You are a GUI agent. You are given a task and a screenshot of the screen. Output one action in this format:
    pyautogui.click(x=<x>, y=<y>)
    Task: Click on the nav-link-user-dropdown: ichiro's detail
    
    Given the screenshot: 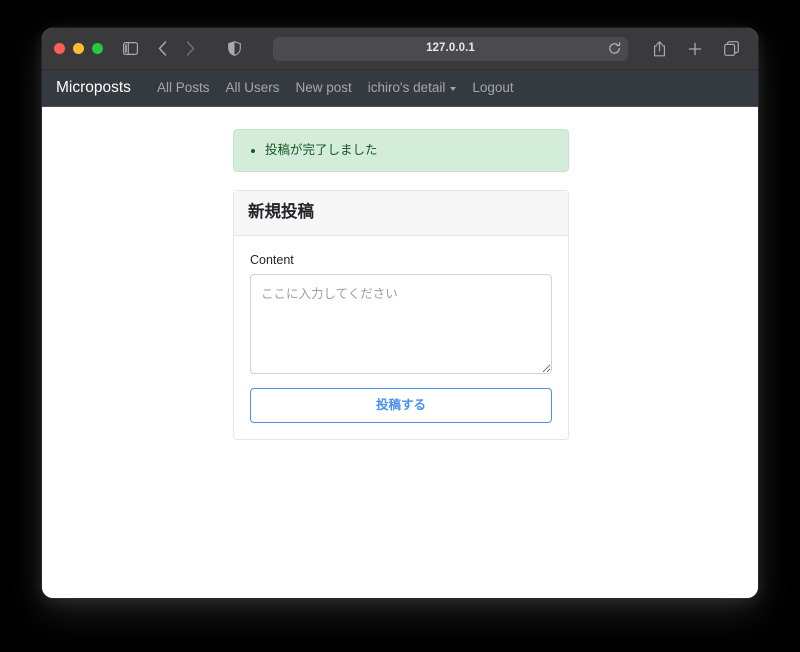 What is the action you would take?
    pyautogui.click(x=412, y=88)
    